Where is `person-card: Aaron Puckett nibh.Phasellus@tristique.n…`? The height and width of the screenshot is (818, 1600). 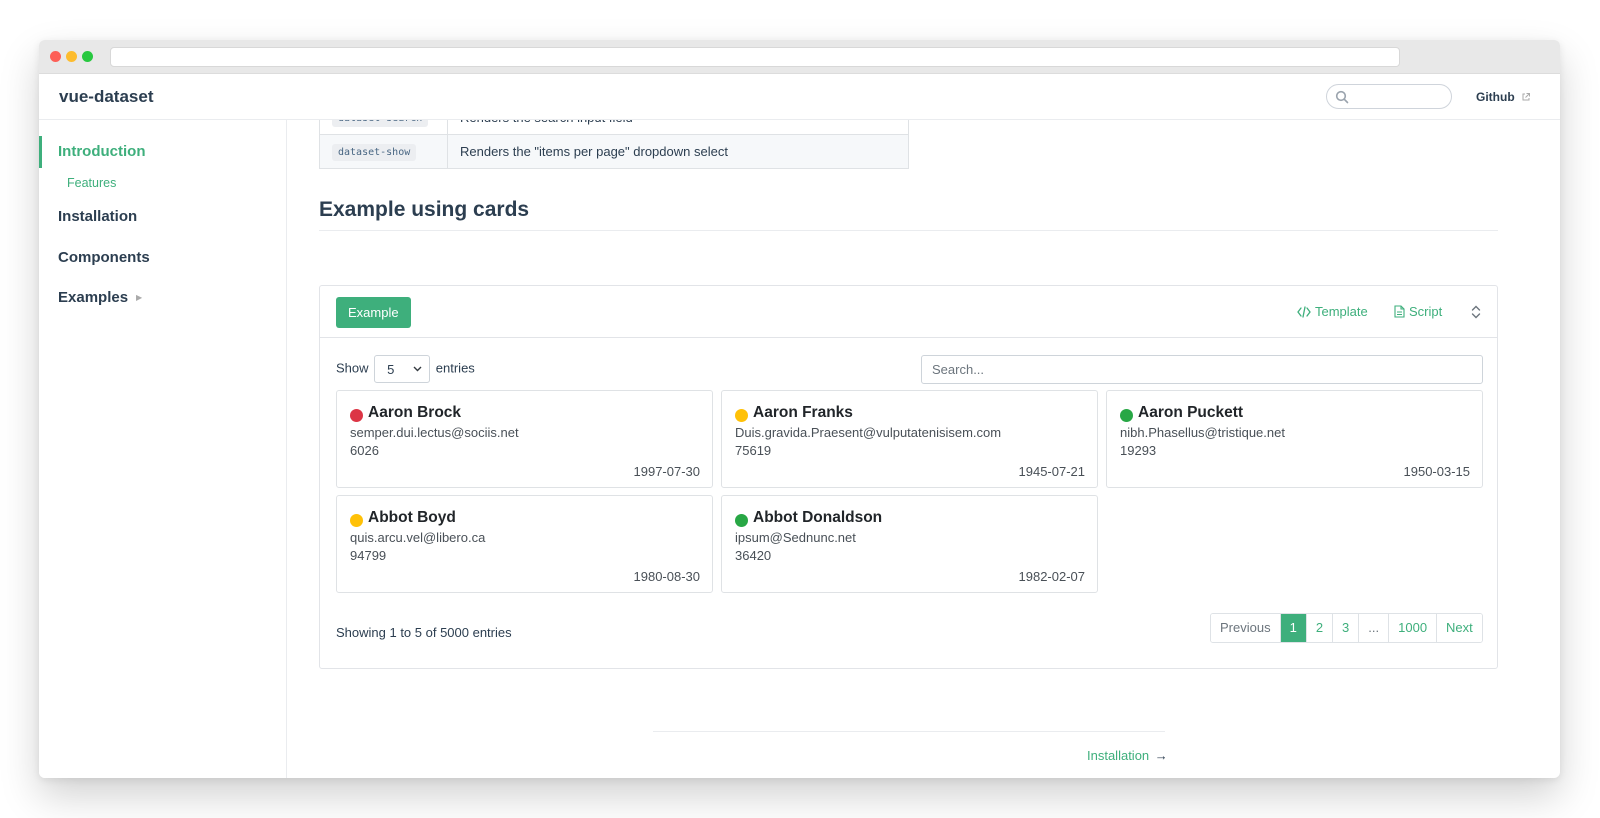 person-card: Aaron Puckett nibh.Phasellus@tristique.n… is located at coordinates (1294, 439).